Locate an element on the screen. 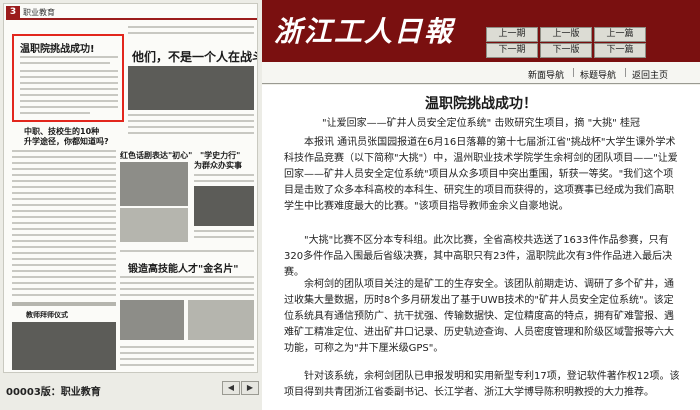 This screenshot has height=410, width=700. next-article-button: 下一篇 is located at coordinates (620, 50).